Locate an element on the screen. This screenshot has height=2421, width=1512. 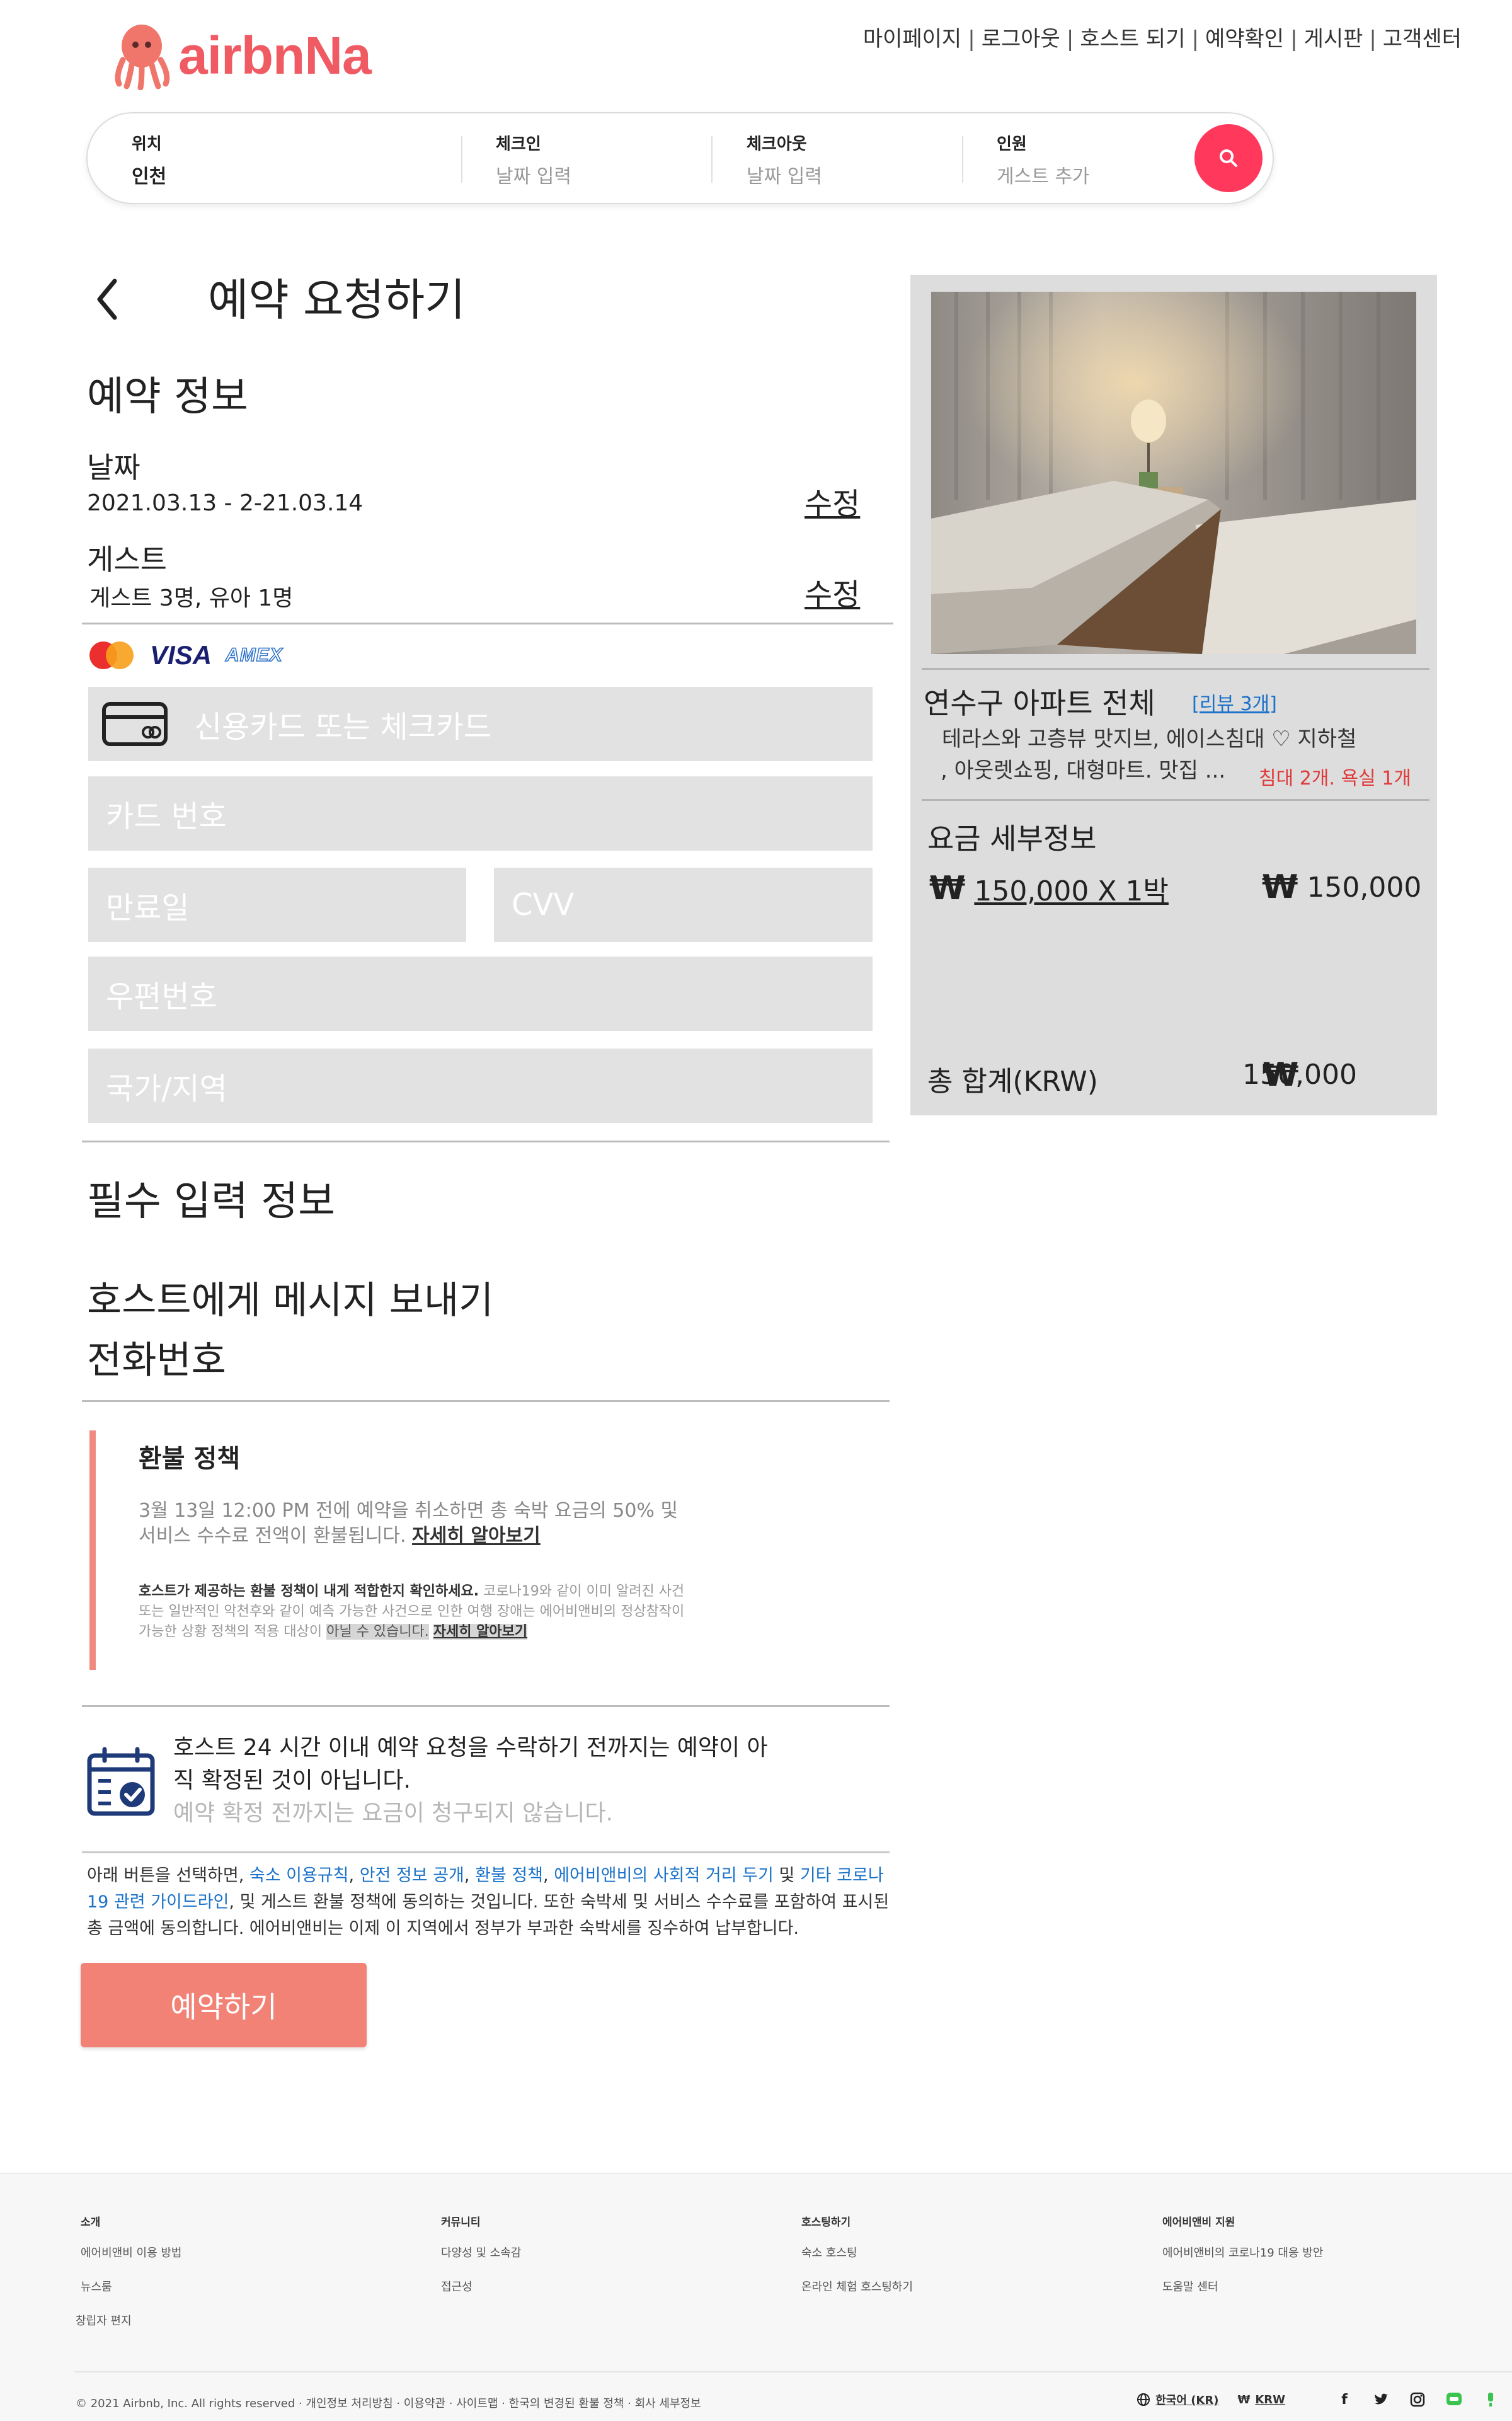
footer-link: 에어비앤비 이용 방법 is located at coordinates (131, 2252).